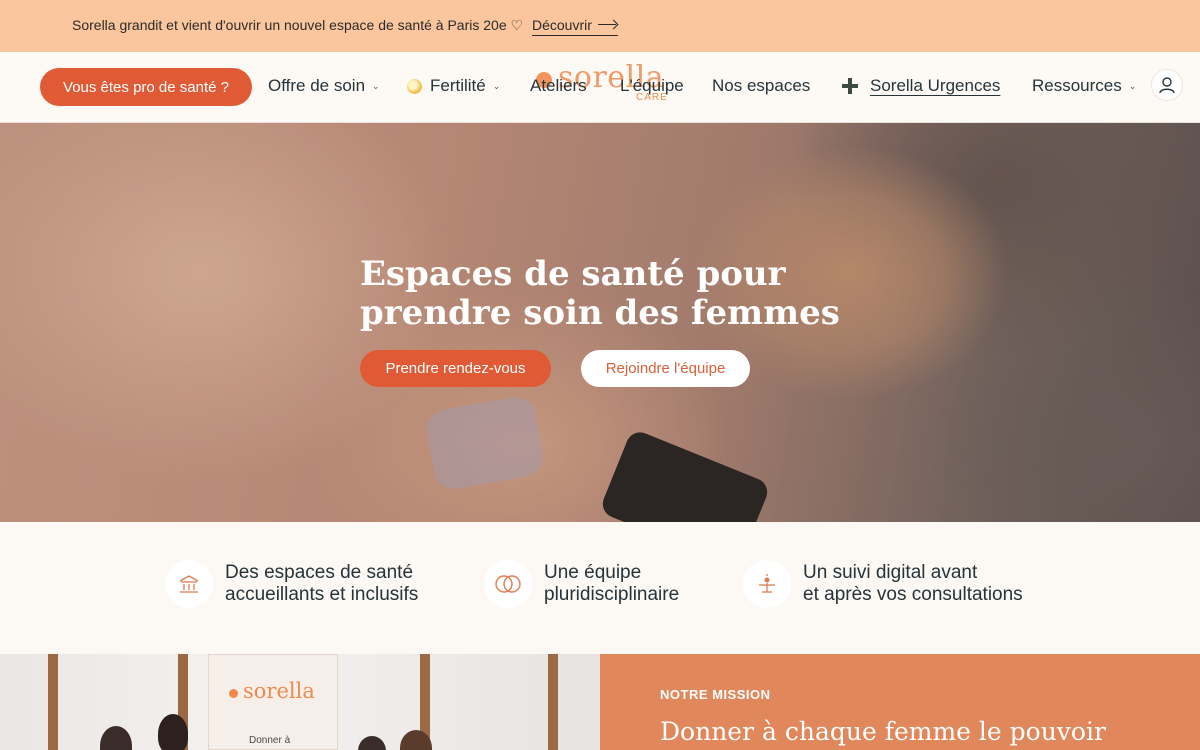 The image size is (1200, 750). I want to click on feature-item-equipe: Une équipe pluridisciplinaire, so click(581, 584).